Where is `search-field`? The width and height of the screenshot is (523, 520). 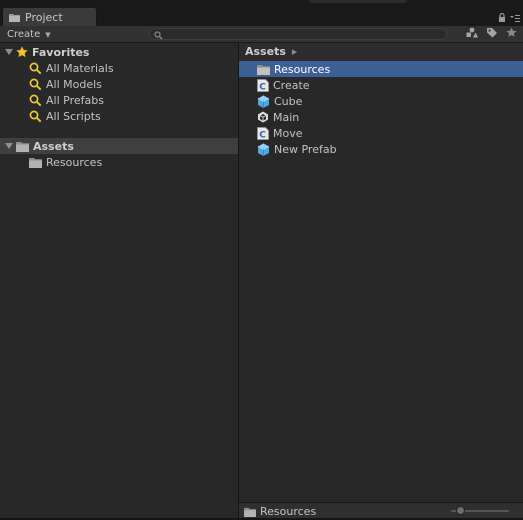
search-field is located at coordinates (298, 34).